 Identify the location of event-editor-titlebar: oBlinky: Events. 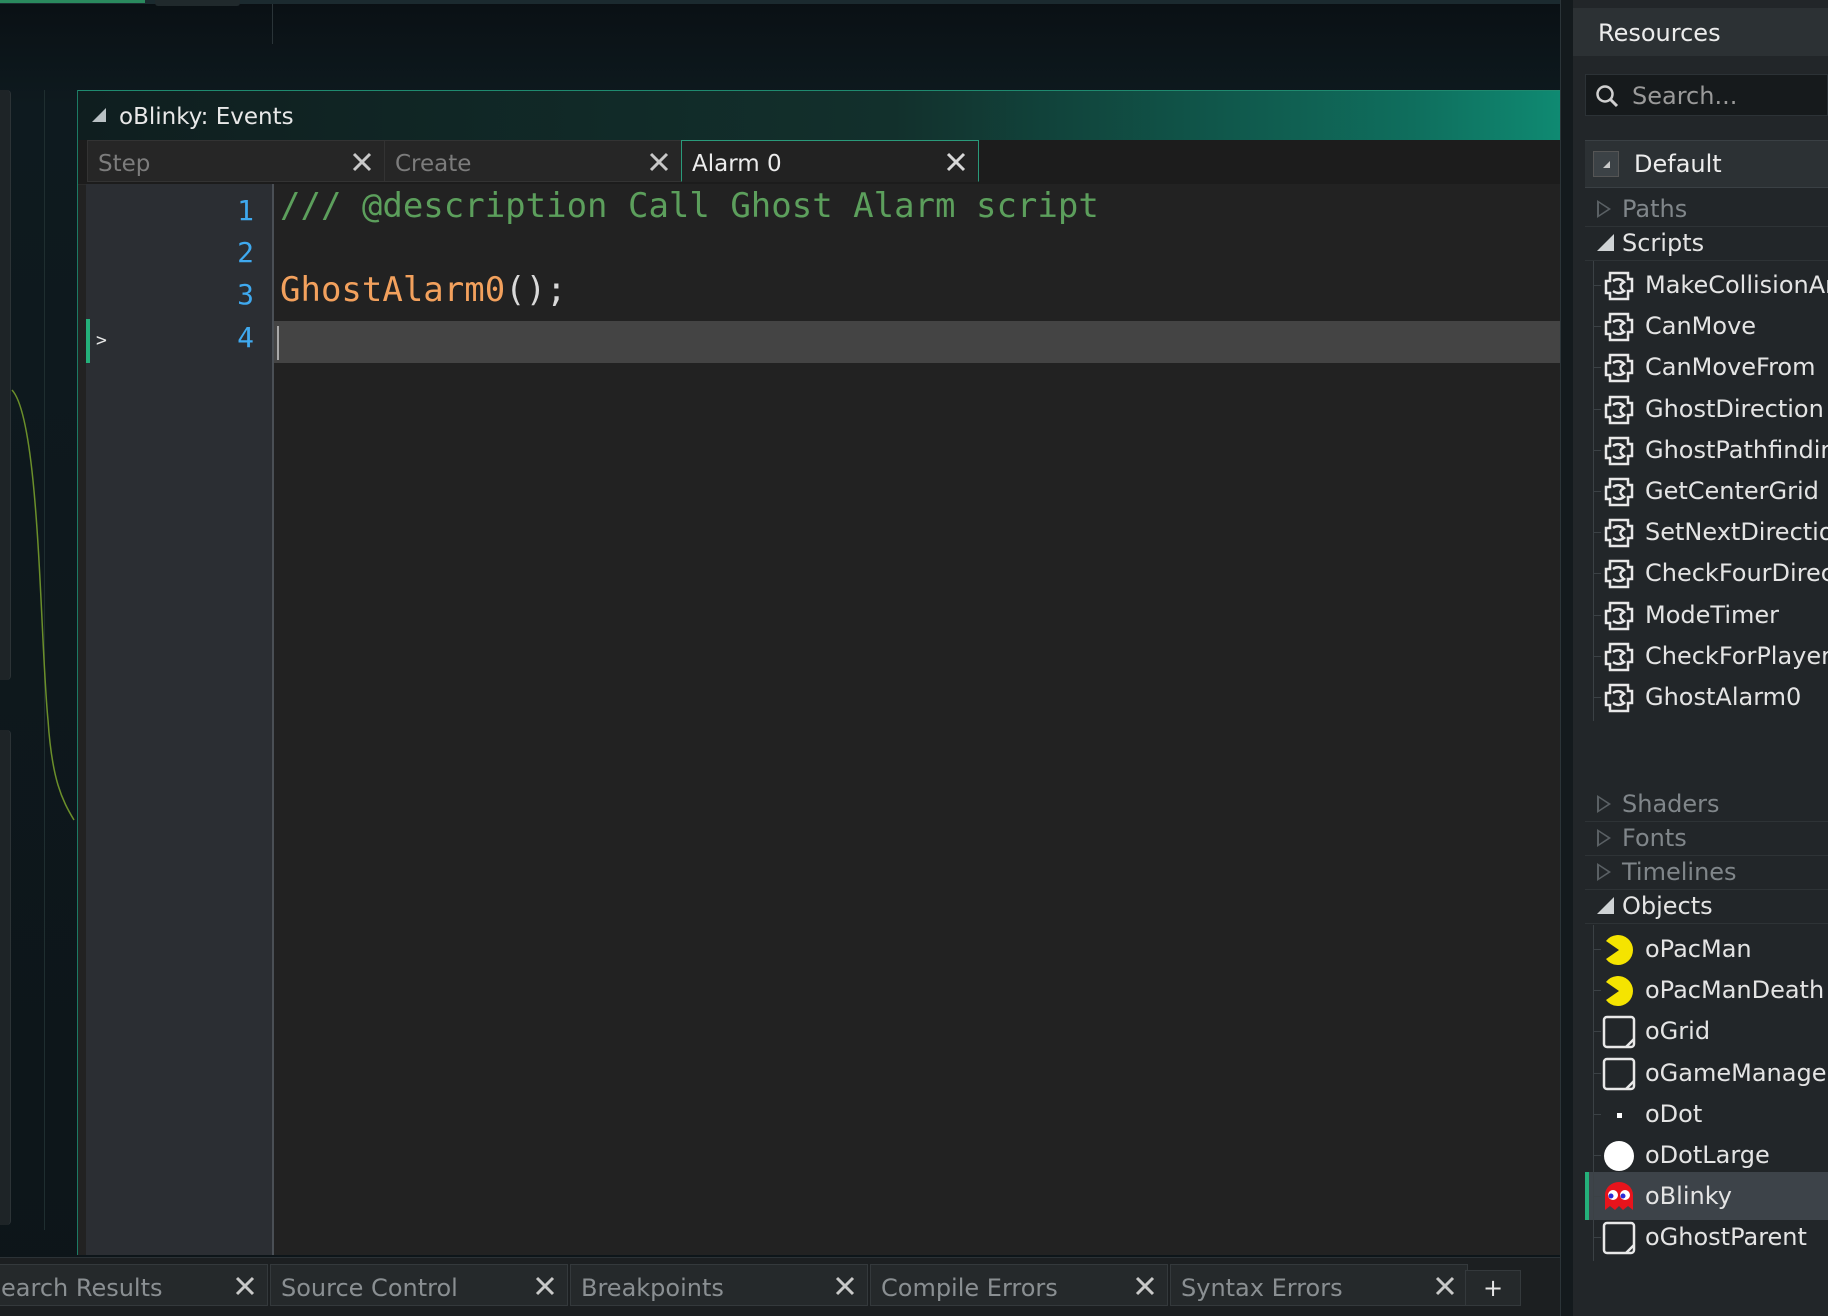
(819, 115).